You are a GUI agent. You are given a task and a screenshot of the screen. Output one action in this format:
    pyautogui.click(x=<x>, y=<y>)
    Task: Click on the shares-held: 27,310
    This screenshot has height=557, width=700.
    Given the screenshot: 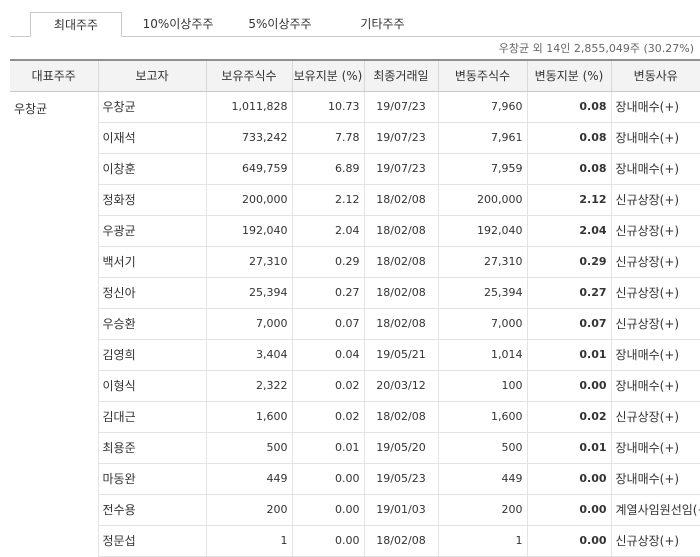 What is the action you would take?
    pyautogui.click(x=249, y=262)
    